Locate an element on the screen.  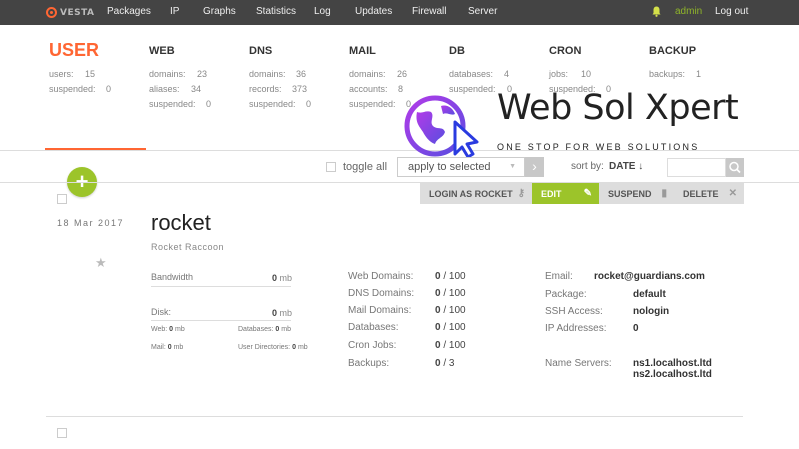
limit-label: Cron Jobs: is located at coordinates (372, 345).